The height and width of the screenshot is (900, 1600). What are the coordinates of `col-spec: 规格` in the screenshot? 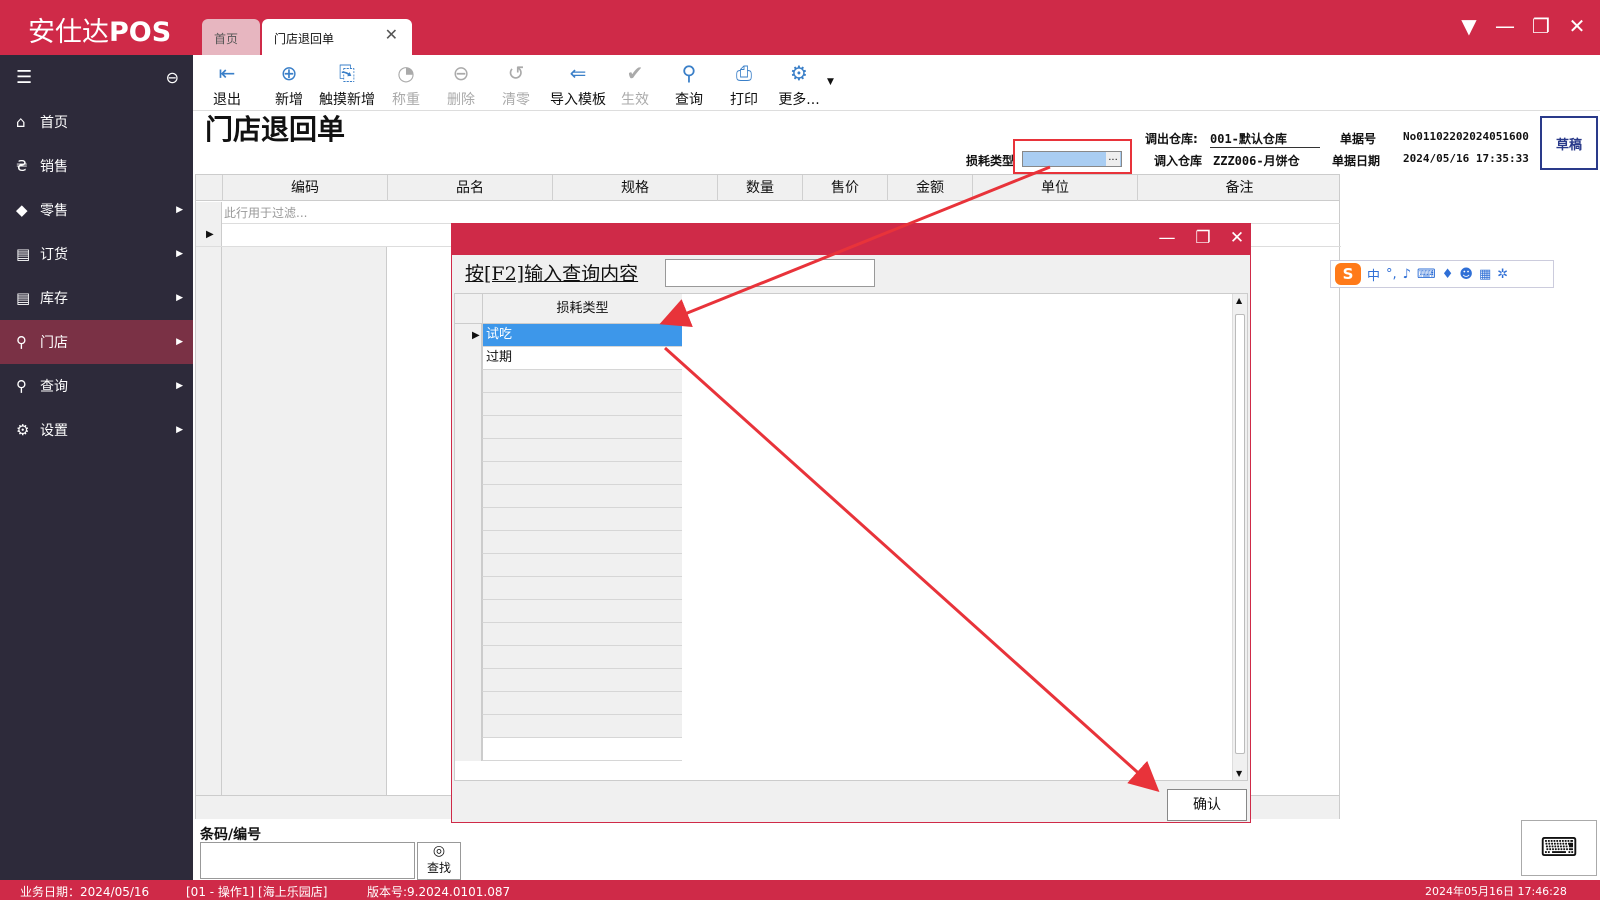 It's located at (634, 188).